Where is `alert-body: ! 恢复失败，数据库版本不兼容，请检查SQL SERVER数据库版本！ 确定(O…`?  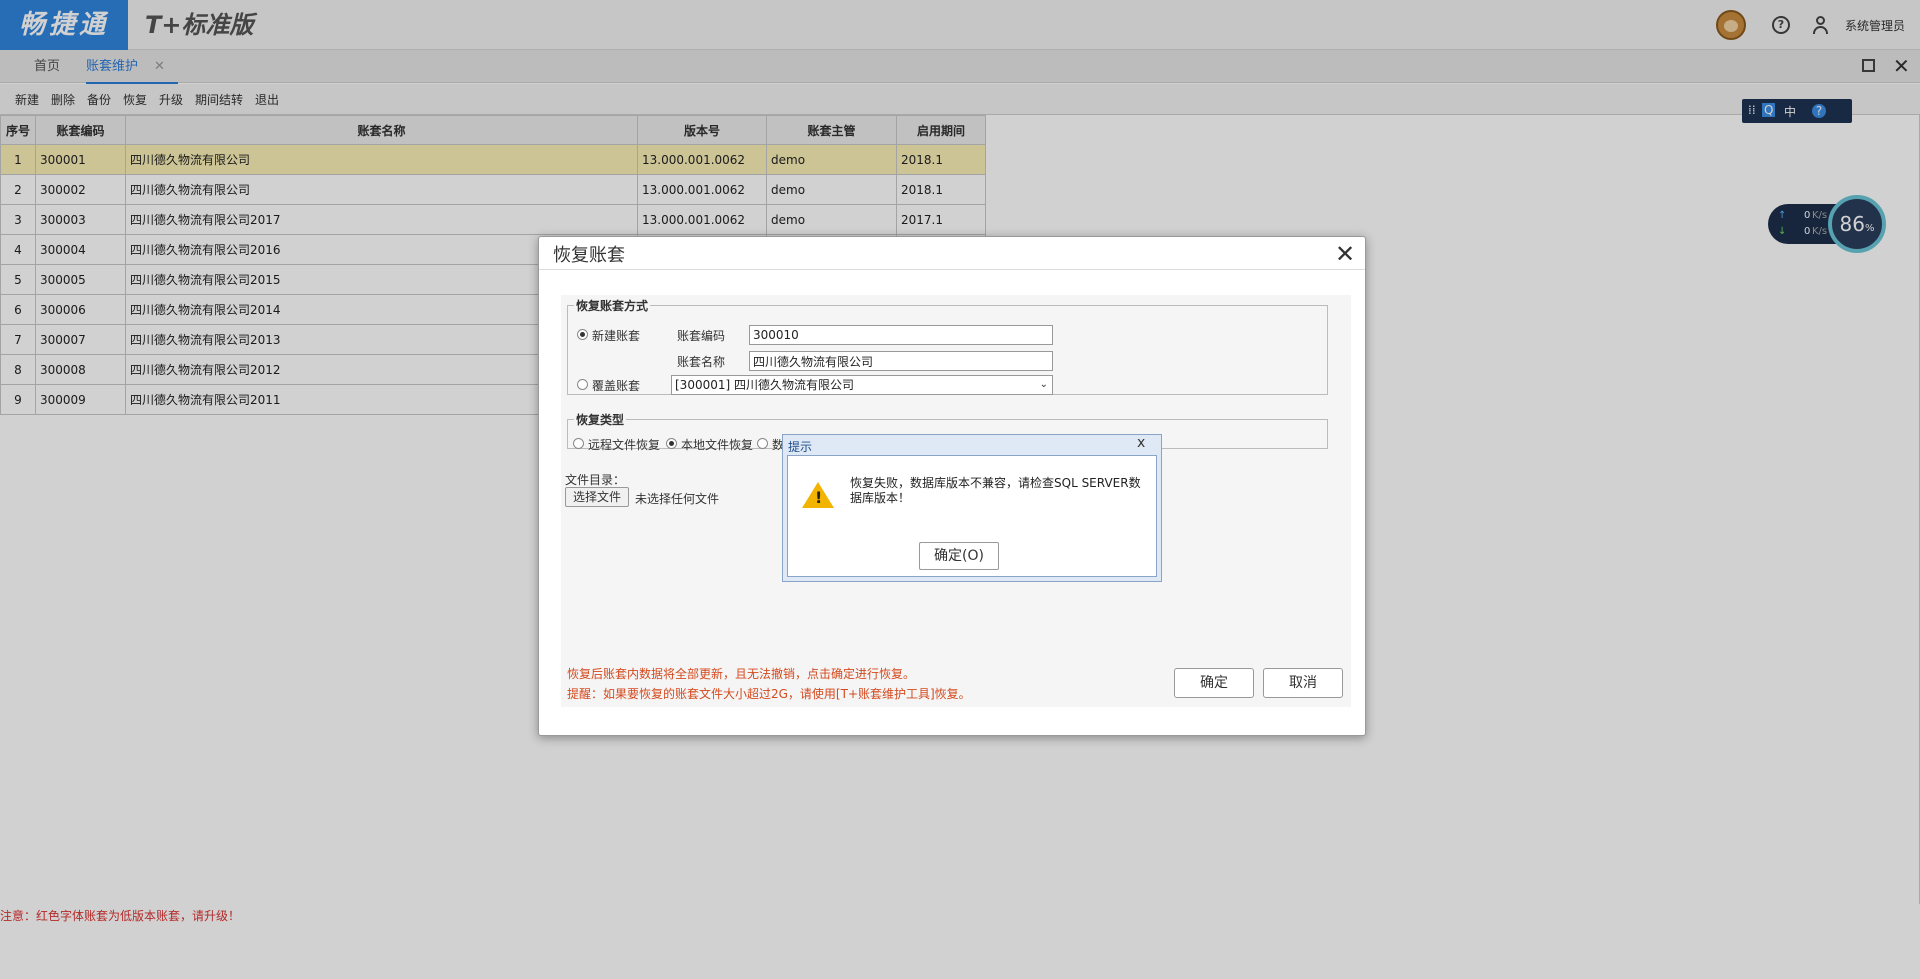 alert-body: ! 恢复失败，数据库版本不兼容，请检查SQL SERVER数据库版本！ 确定(O… is located at coordinates (972, 516).